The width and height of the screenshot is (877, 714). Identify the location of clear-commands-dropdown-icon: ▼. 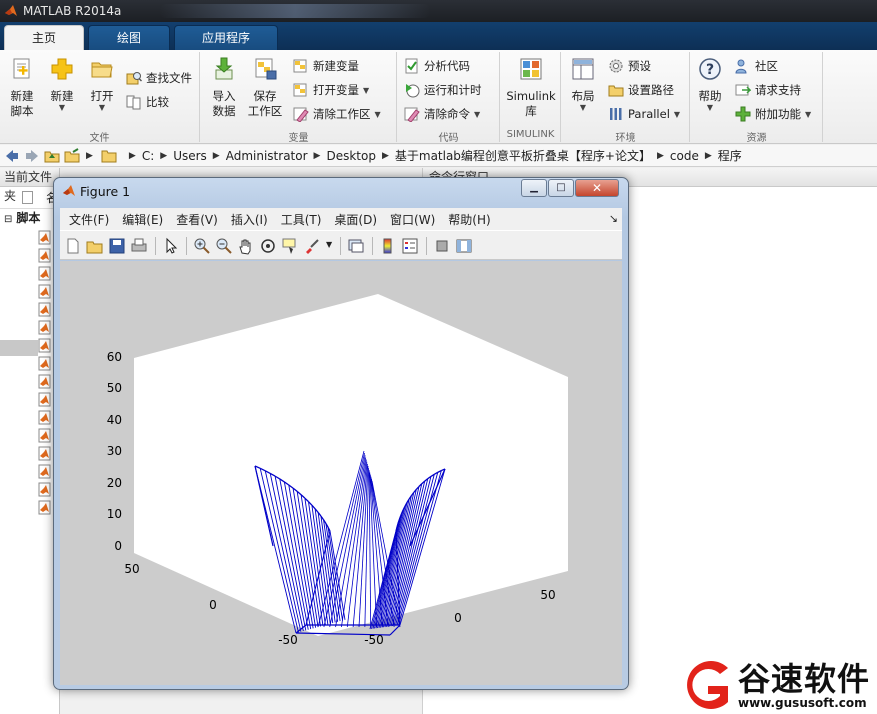
(477, 114).